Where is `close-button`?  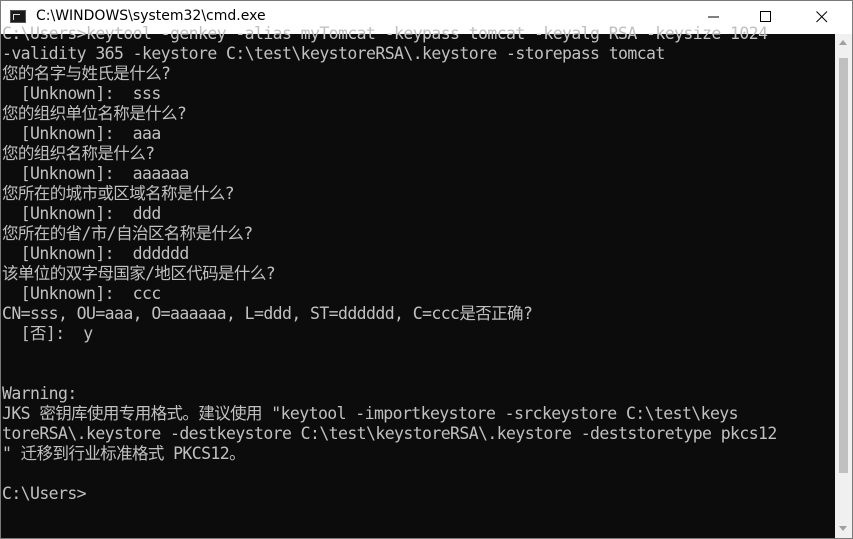
close-button is located at coordinates (822, 17).